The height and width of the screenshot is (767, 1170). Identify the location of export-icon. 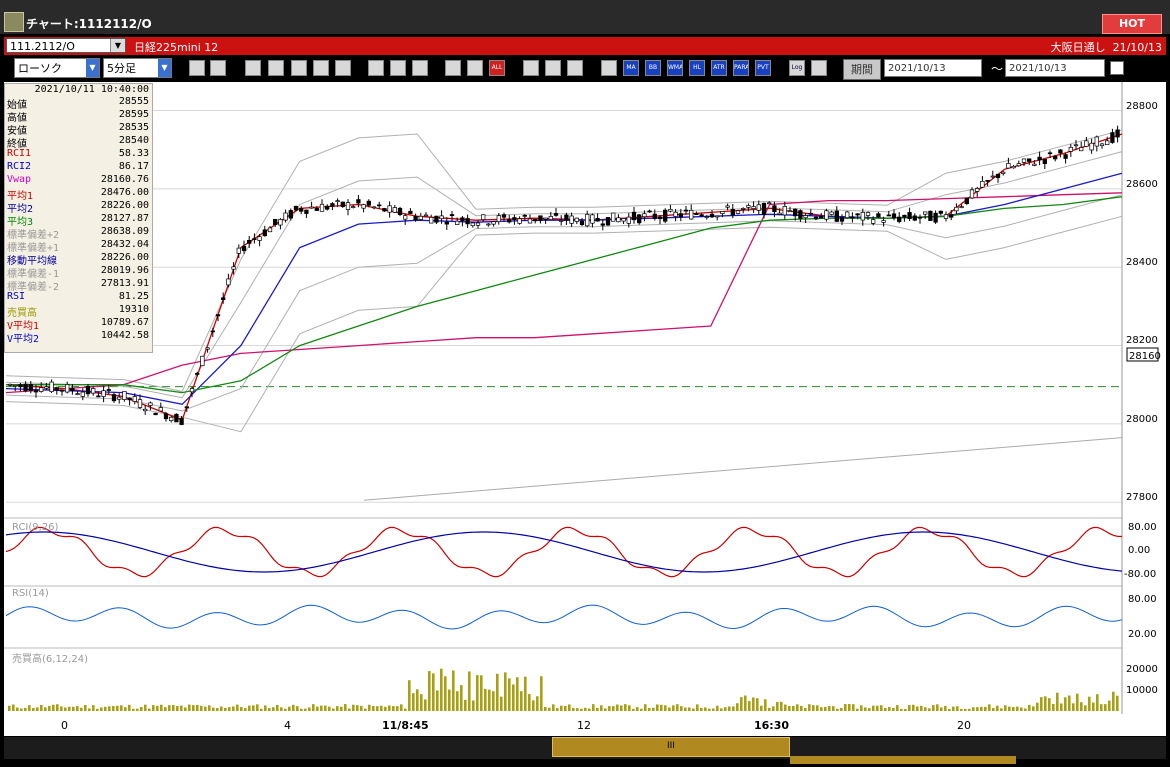
(819, 68).